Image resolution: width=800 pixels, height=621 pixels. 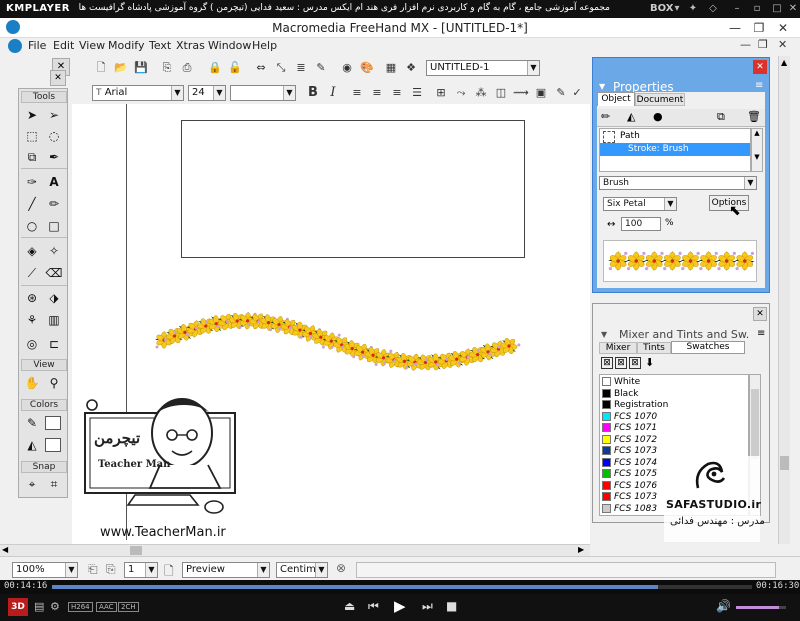 What do you see at coordinates (782, 44) in the screenshot?
I see `doc-close-icon: ✕` at bounding box center [782, 44].